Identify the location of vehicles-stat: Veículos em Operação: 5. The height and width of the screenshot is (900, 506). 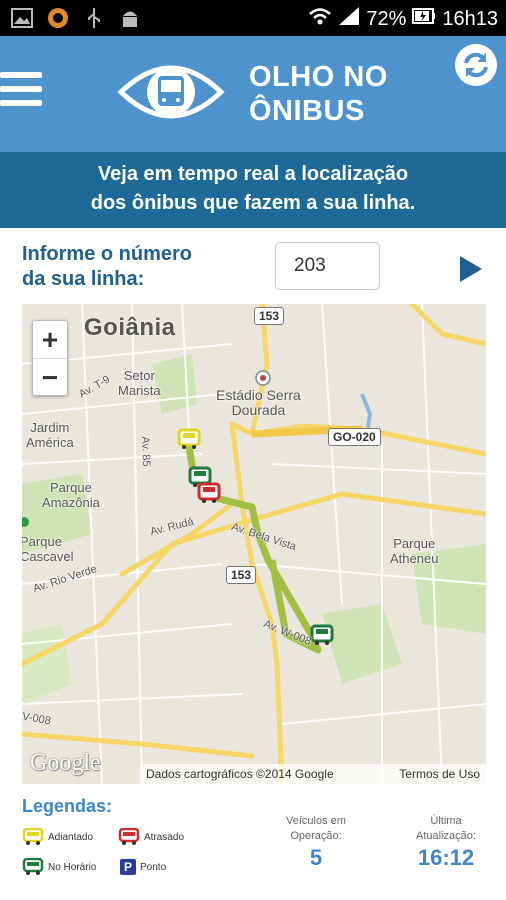
(316, 842).